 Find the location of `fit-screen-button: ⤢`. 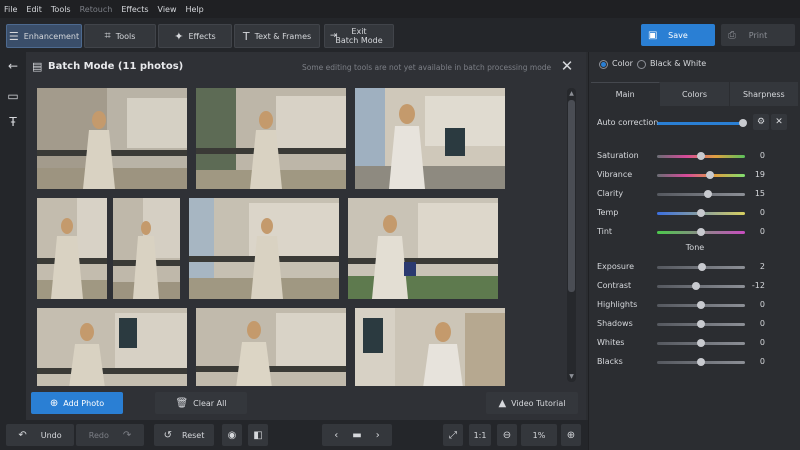

fit-screen-button: ⤢ is located at coordinates (453, 435).